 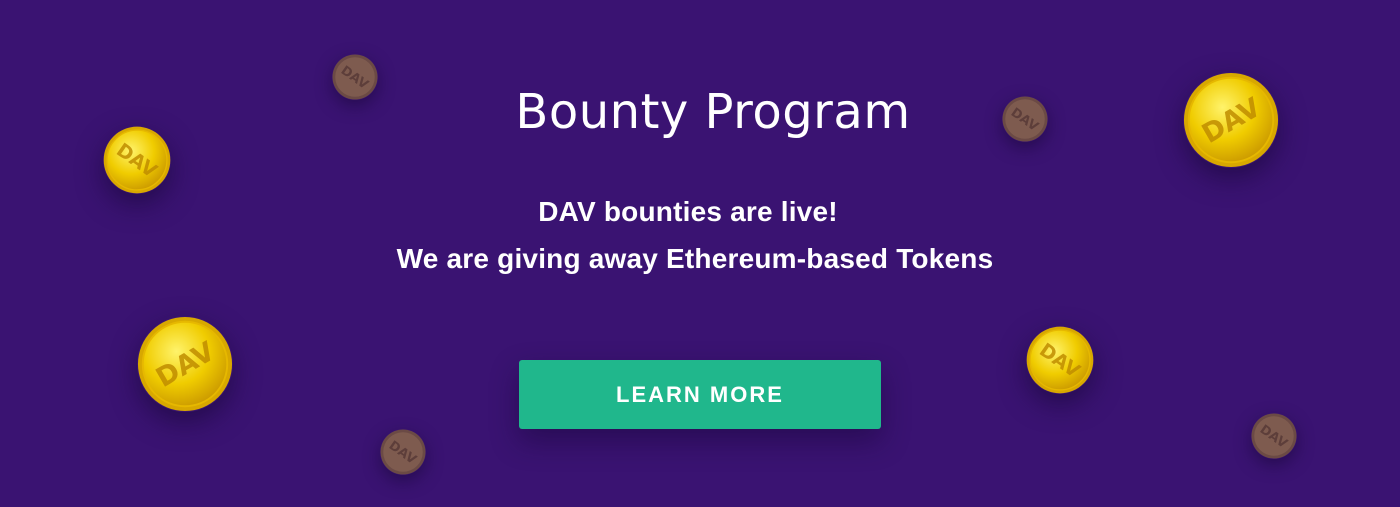 What do you see at coordinates (713, 112) in the screenshot?
I see `banner-title: Bounty Program` at bounding box center [713, 112].